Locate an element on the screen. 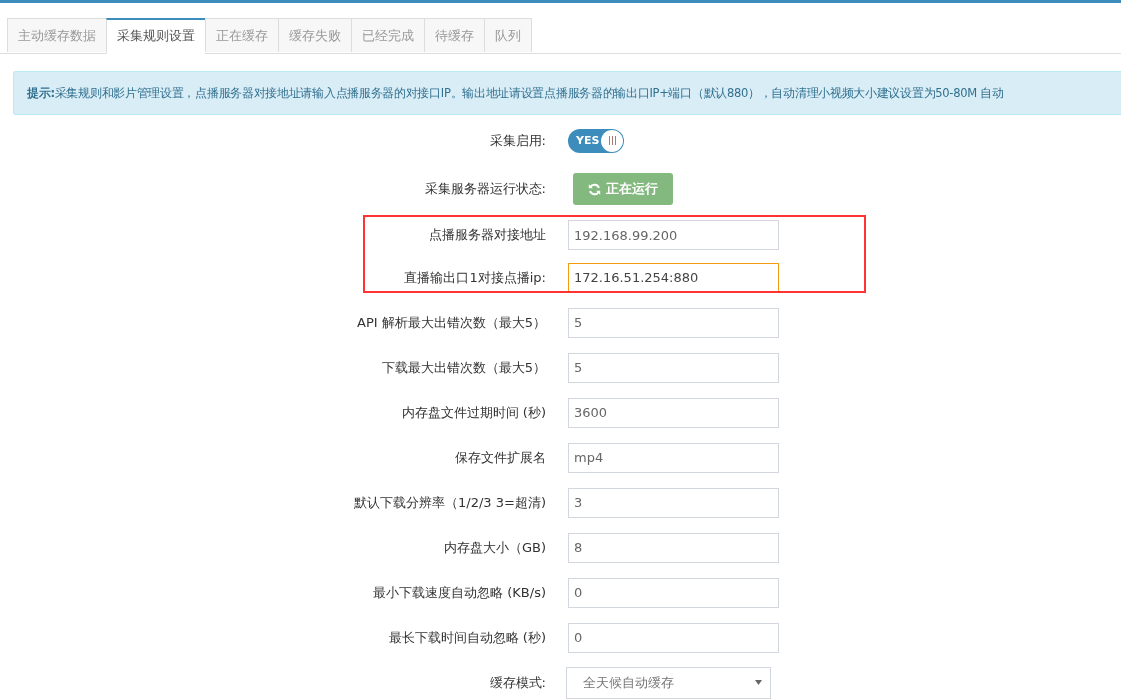 This screenshot has height=699, width=1121. caret-icon is located at coordinates (758, 682).